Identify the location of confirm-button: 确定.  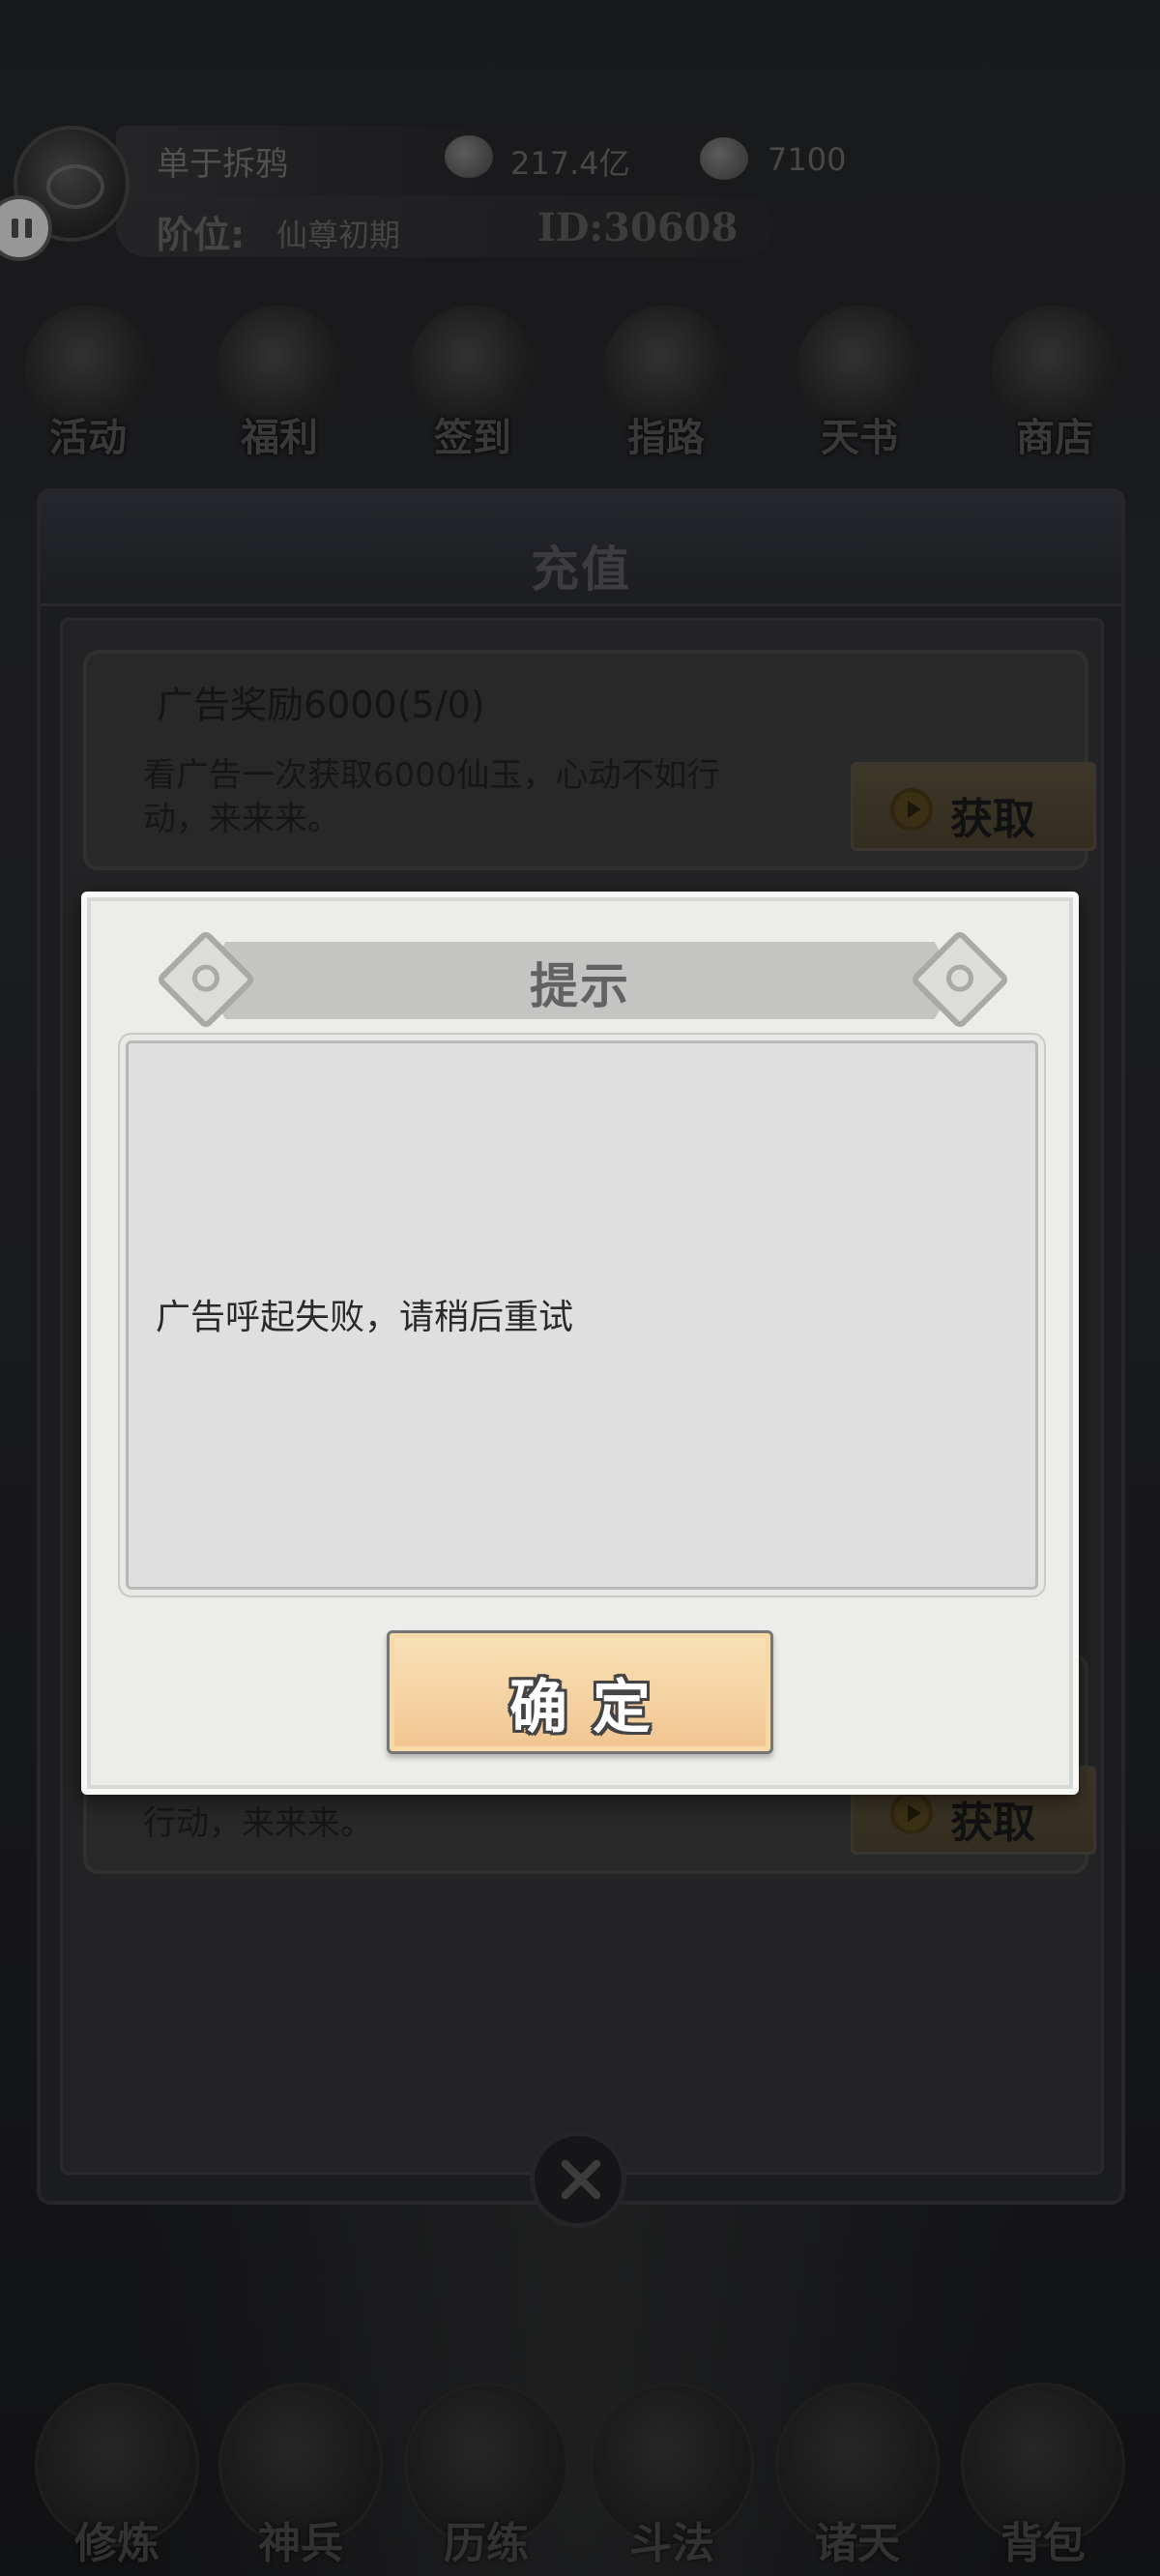
(580, 1692).